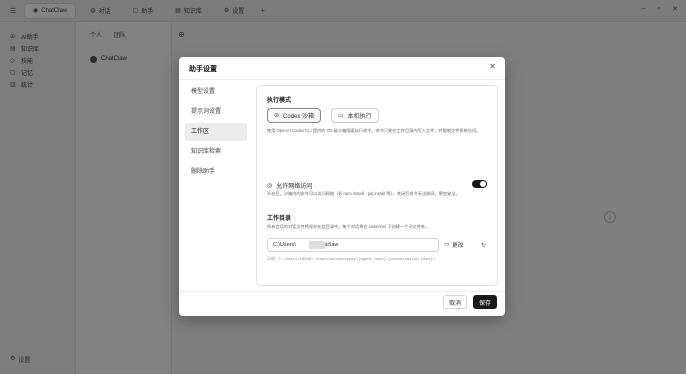  What do you see at coordinates (203, 69) in the screenshot?
I see `dialog-title: 助手设置` at bounding box center [203, 69].